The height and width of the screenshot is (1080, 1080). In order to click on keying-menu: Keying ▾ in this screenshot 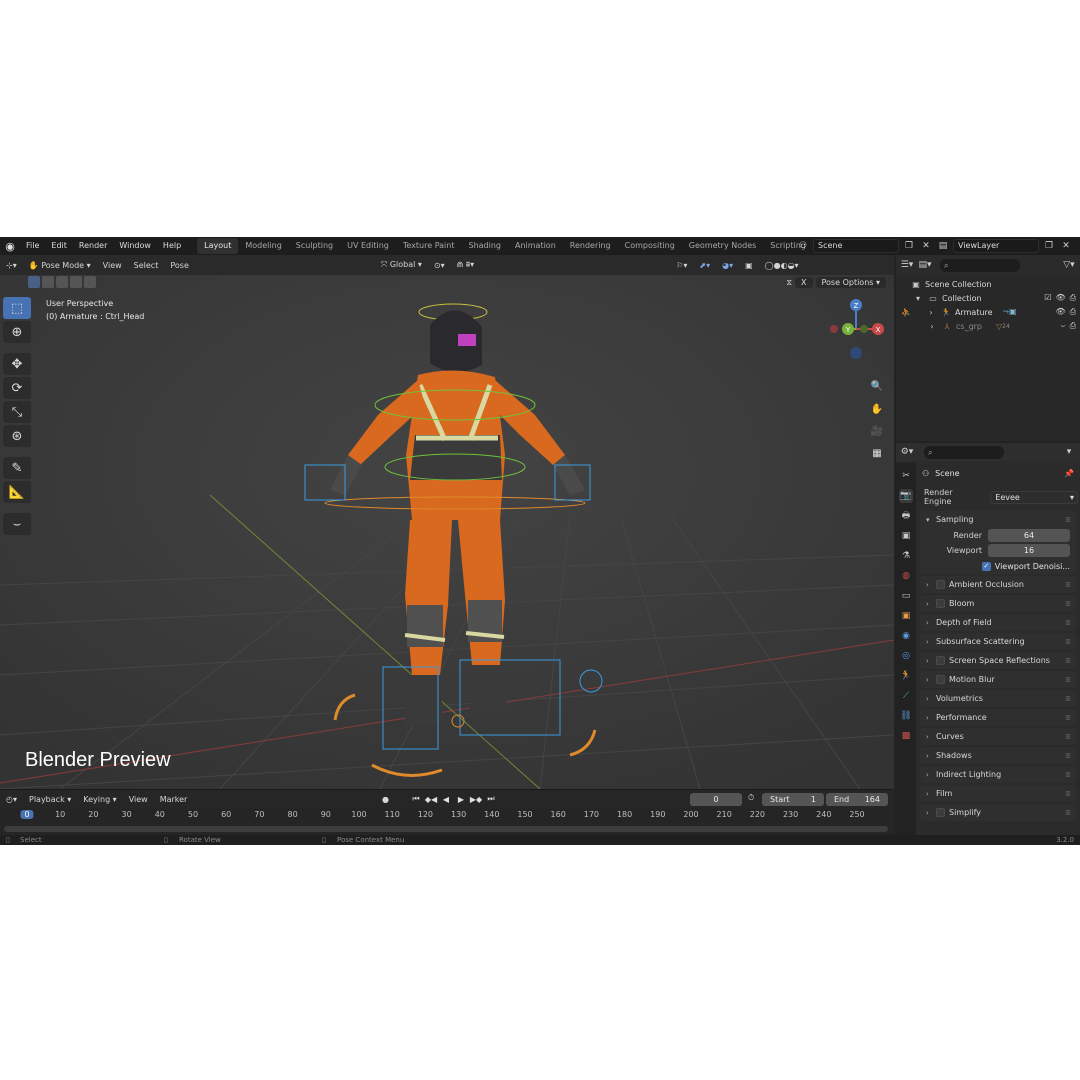, I will do `click(99, 799)`.